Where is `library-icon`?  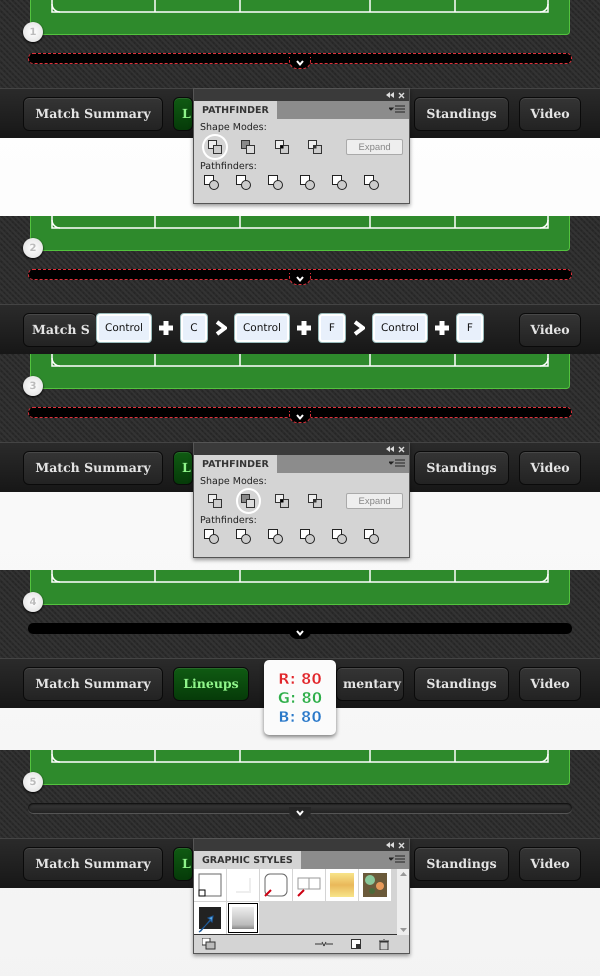 library-icon is located at coordinates (209, 944).